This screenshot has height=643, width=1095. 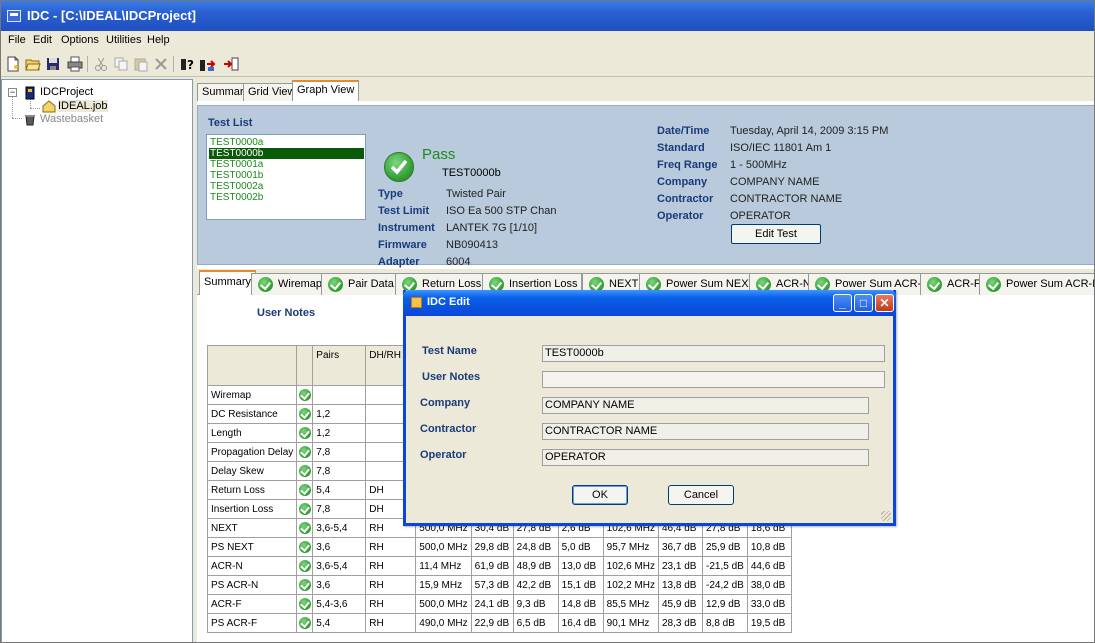 I want to click on tab-label: ACR-N, so click(x=793, y=284).